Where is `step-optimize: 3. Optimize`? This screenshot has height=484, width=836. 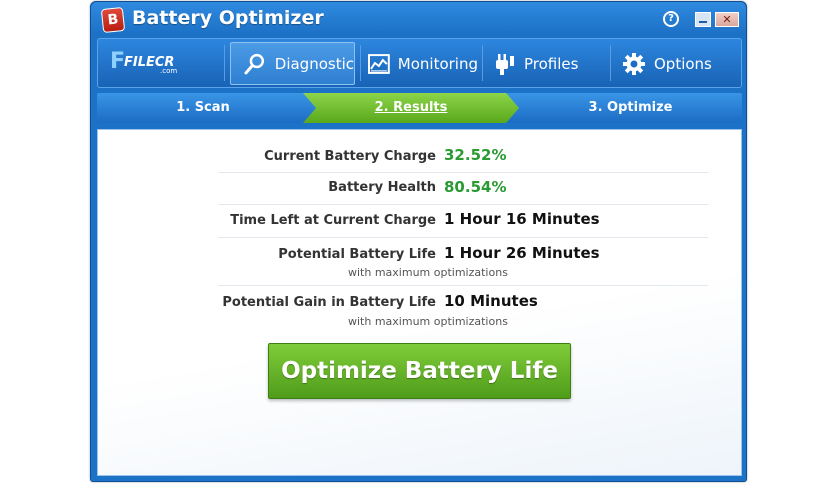
step-optimize: 3. Optimize is located at coordinates (630, 108).